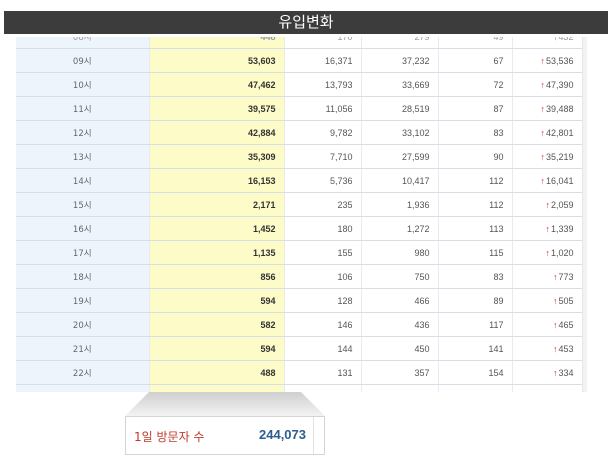 The width and height of the screenshot is (612, 458). Describe the element at coordinates (323, 132) in the screenshot. I see `col3-cell: 9,782` at that location.